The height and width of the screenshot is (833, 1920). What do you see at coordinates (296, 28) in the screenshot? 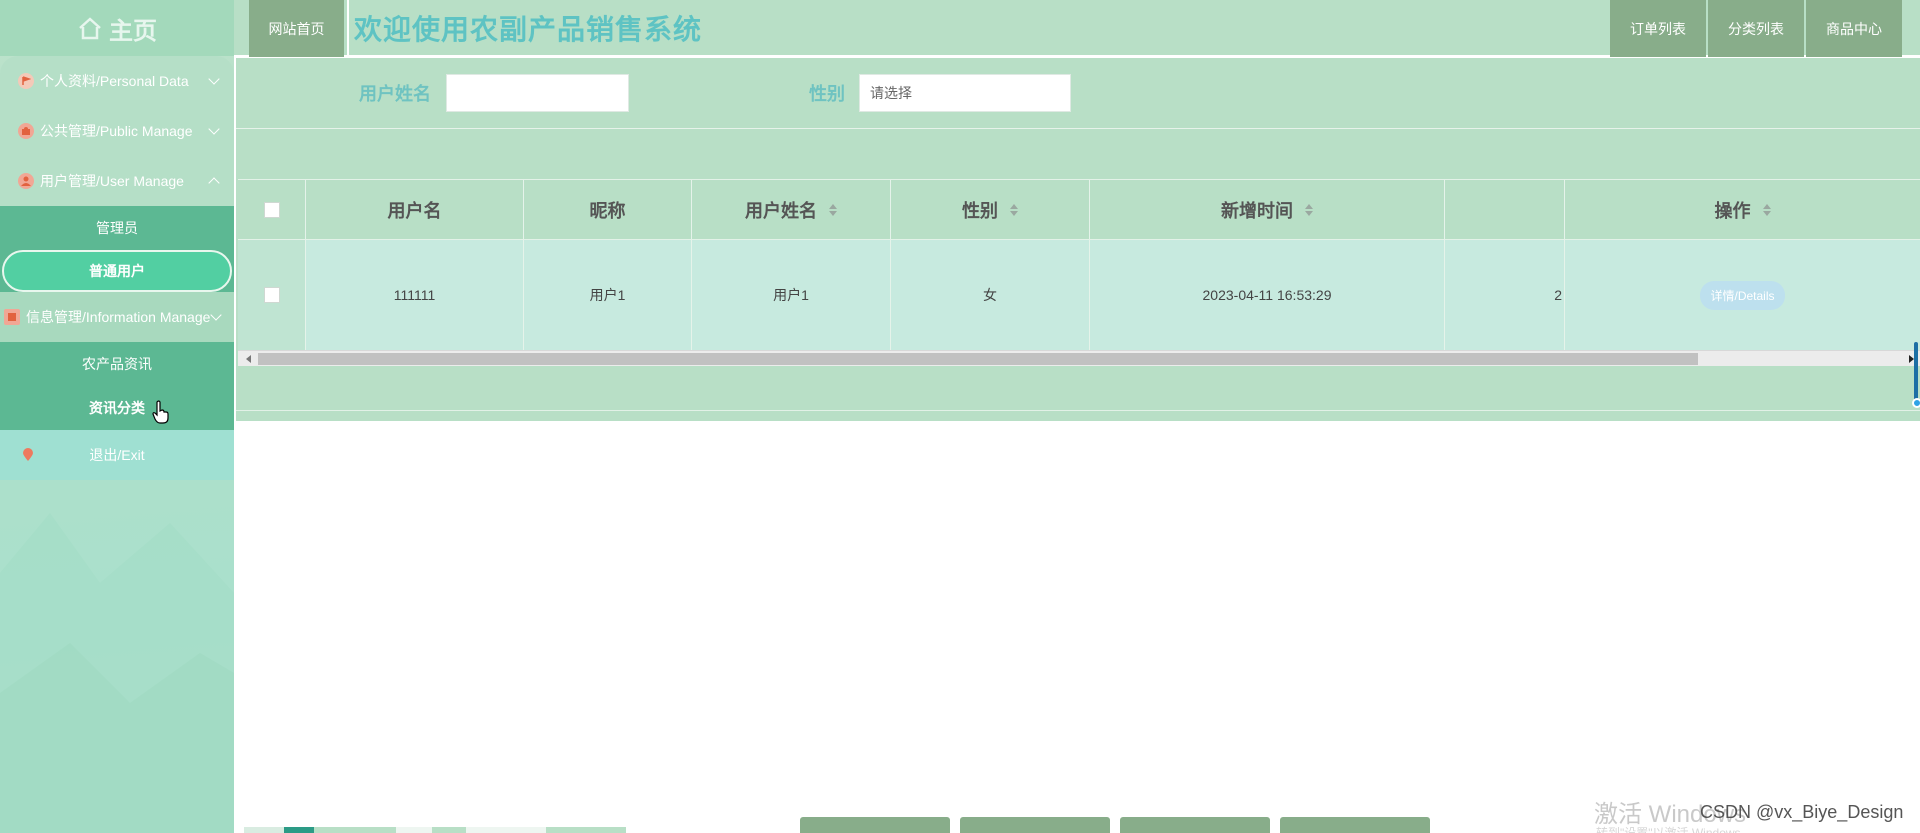
I see `site-home-button: 网站首页` at bounding box center [296, 28].